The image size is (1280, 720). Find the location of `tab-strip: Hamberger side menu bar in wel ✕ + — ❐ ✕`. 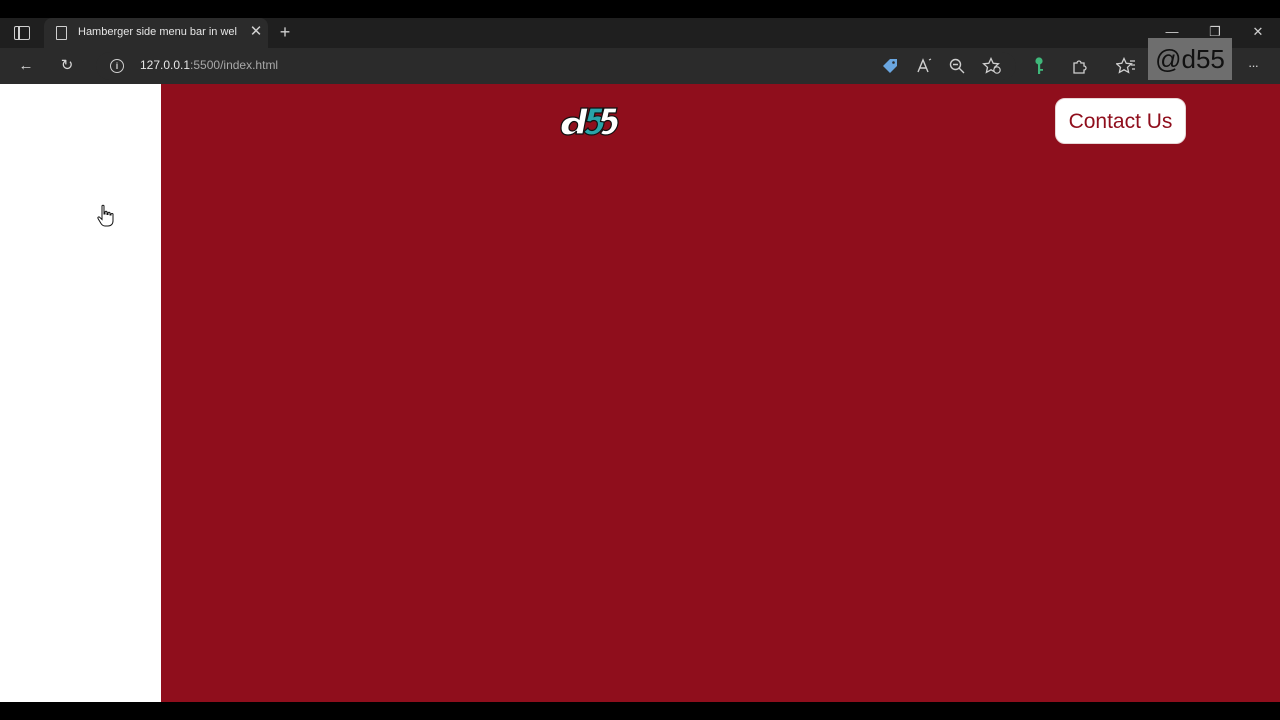

tab-strip: Hamberger side menu bar in wel ✕ + — ❐ ✕ is located at coordinates (640, 33).